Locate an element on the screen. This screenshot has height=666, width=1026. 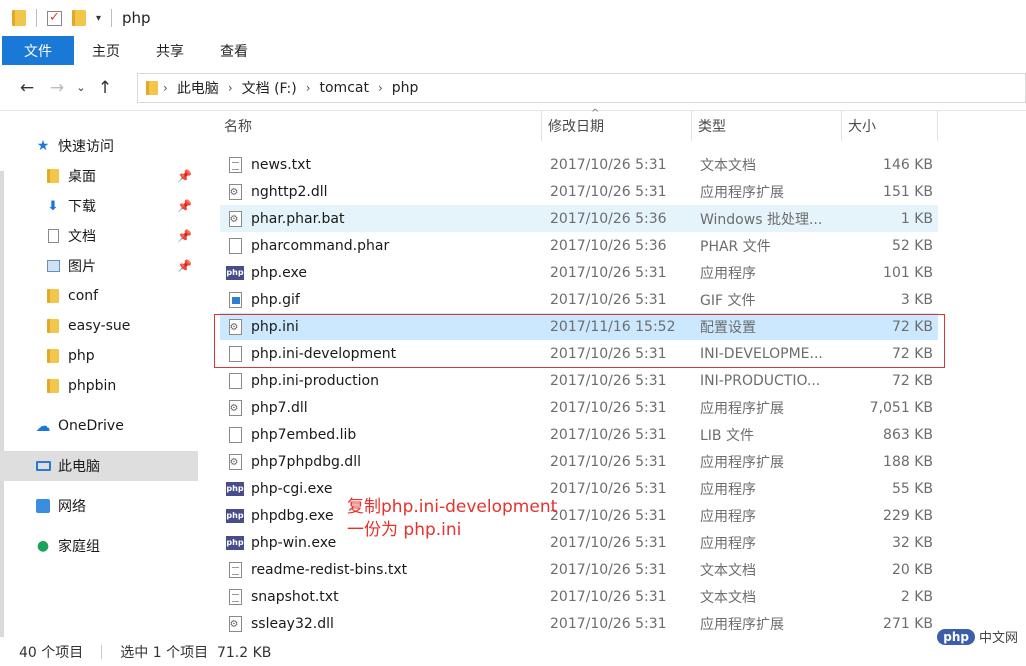
annotation-line-1: 复制php.ini-development is located at coordinates (452, 507).